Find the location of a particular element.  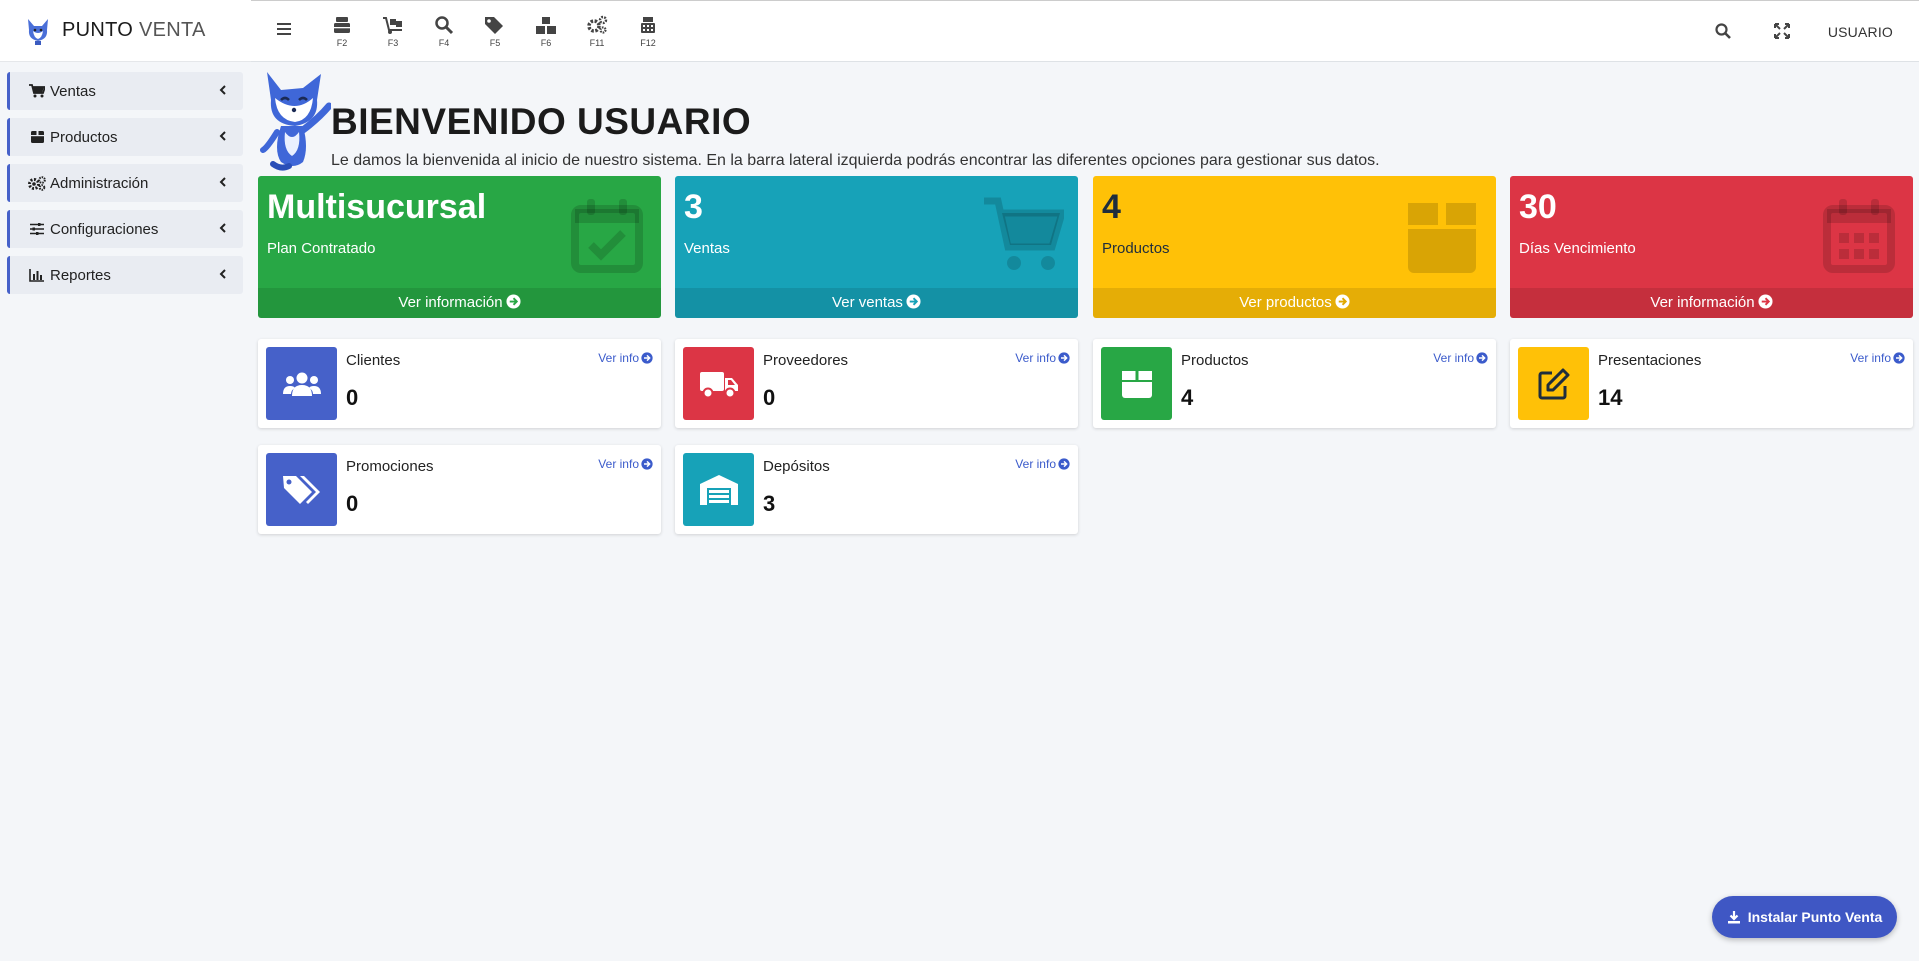

shortcut-f5-button: F5 is located at coordinates (495, 31).